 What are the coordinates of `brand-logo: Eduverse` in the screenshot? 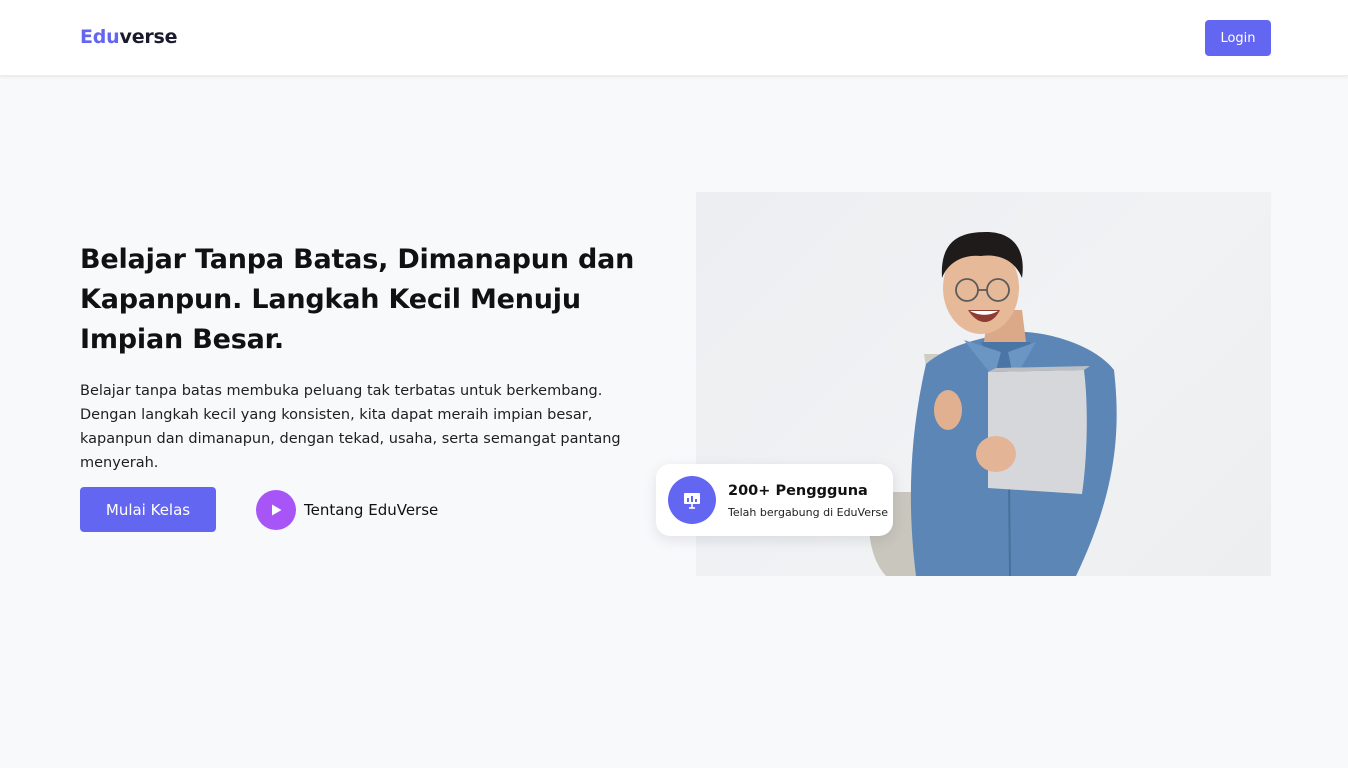 It's located at (129, 37).